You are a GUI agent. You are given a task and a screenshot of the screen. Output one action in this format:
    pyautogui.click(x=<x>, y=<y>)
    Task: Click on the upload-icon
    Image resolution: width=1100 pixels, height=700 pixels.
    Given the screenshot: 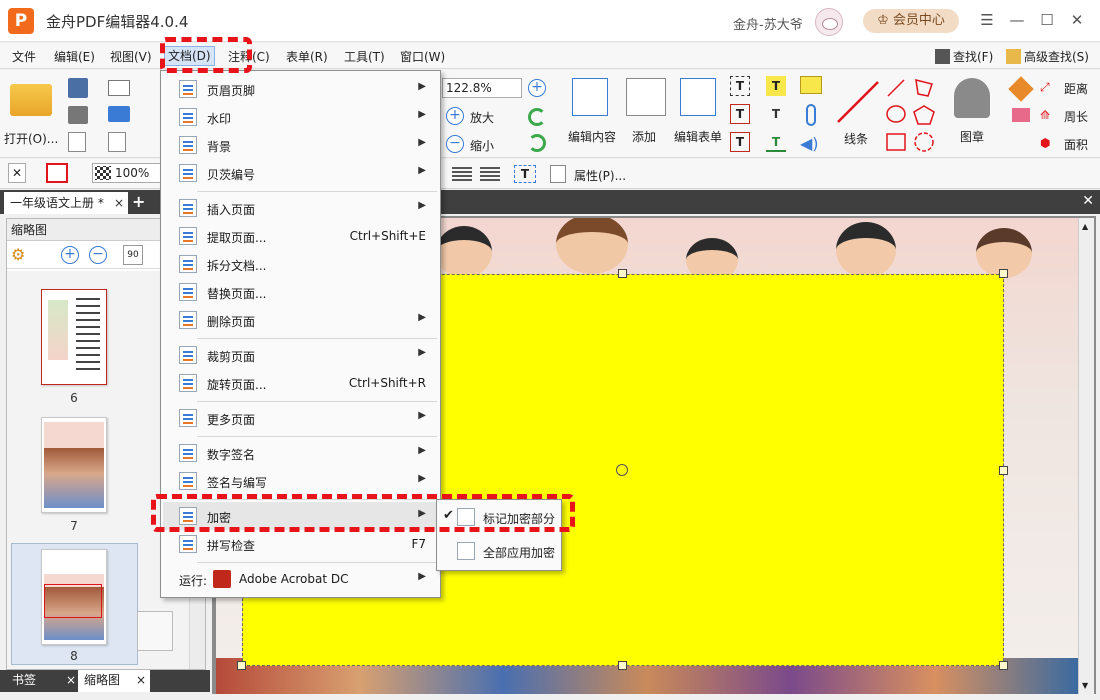 What is the action you would take?
    pyautogui.click(x=119, y=114)
    